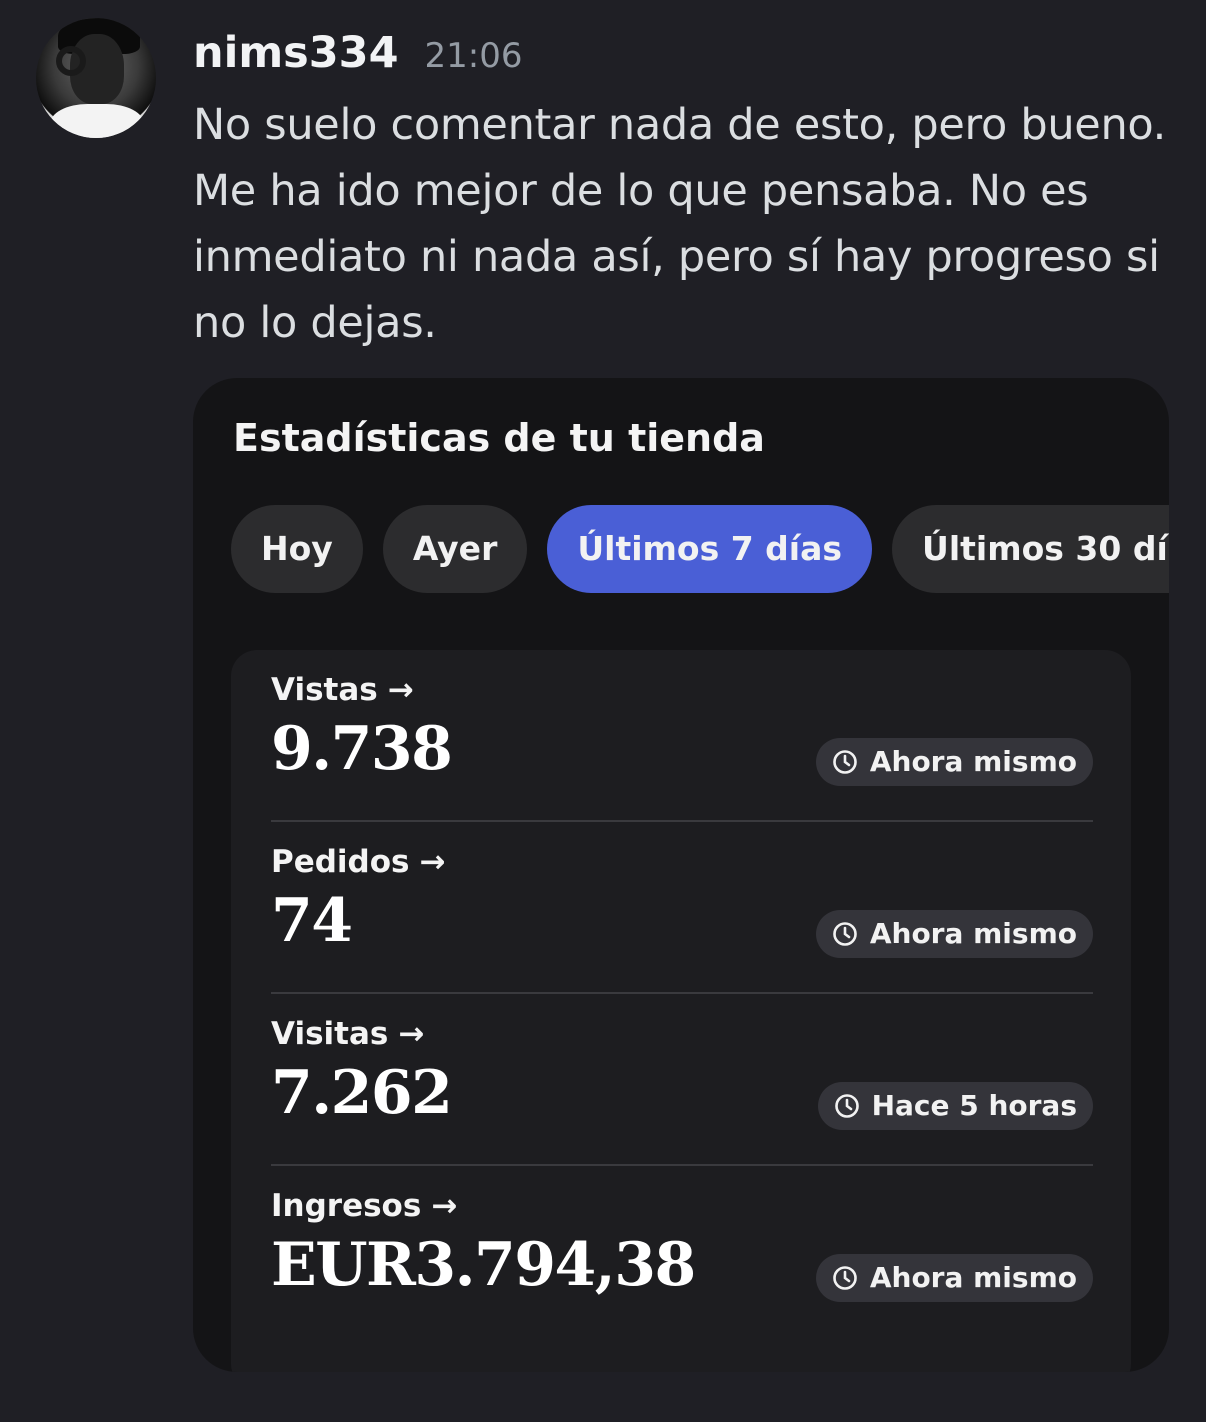 The image size is (1206, 1422). I want to click on stat-label: Visitas →, so click(347, 1034).